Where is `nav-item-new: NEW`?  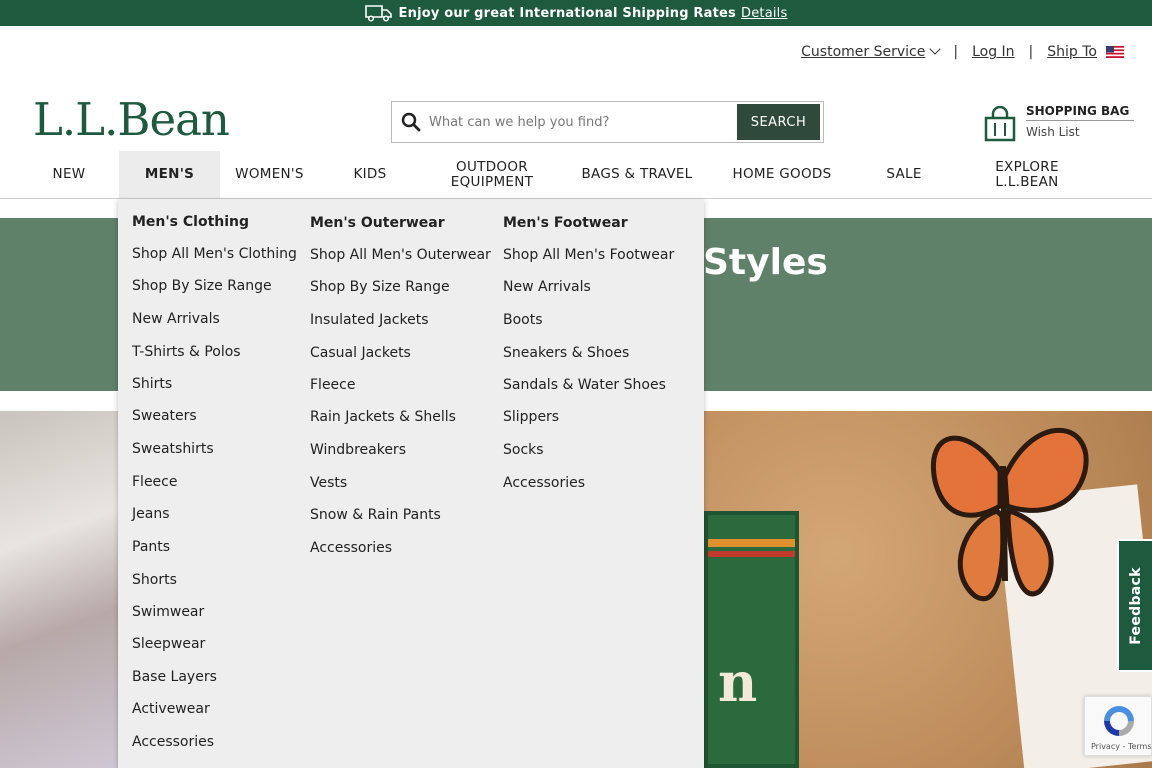
nav-item-new: NEW is located at coordinates (69, 174).